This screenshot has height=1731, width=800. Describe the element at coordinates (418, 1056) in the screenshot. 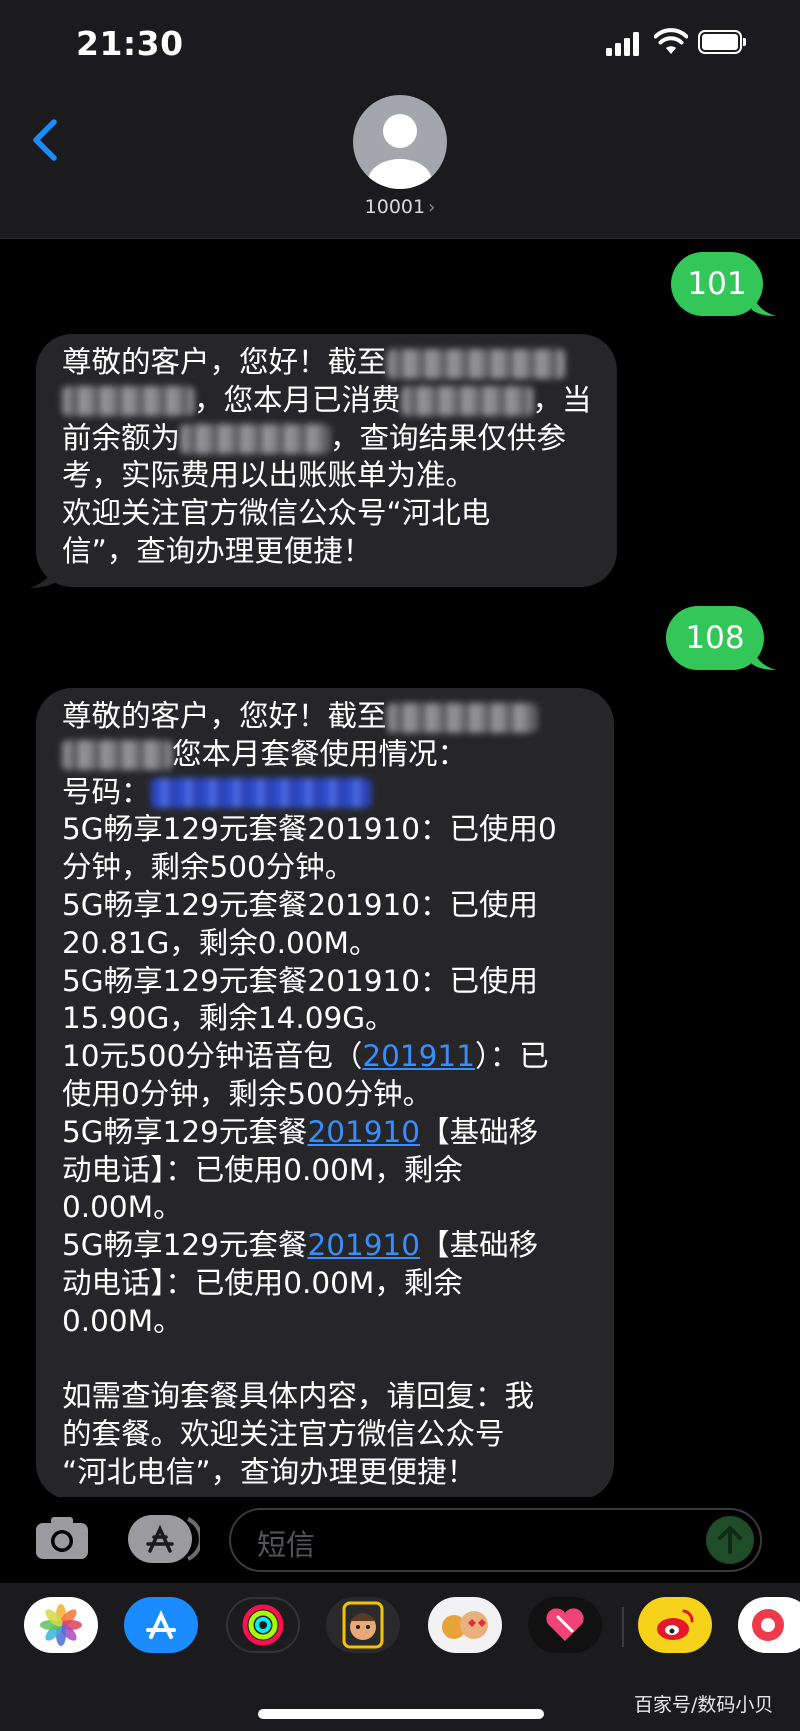

I see `date-link: 201911` at that location.